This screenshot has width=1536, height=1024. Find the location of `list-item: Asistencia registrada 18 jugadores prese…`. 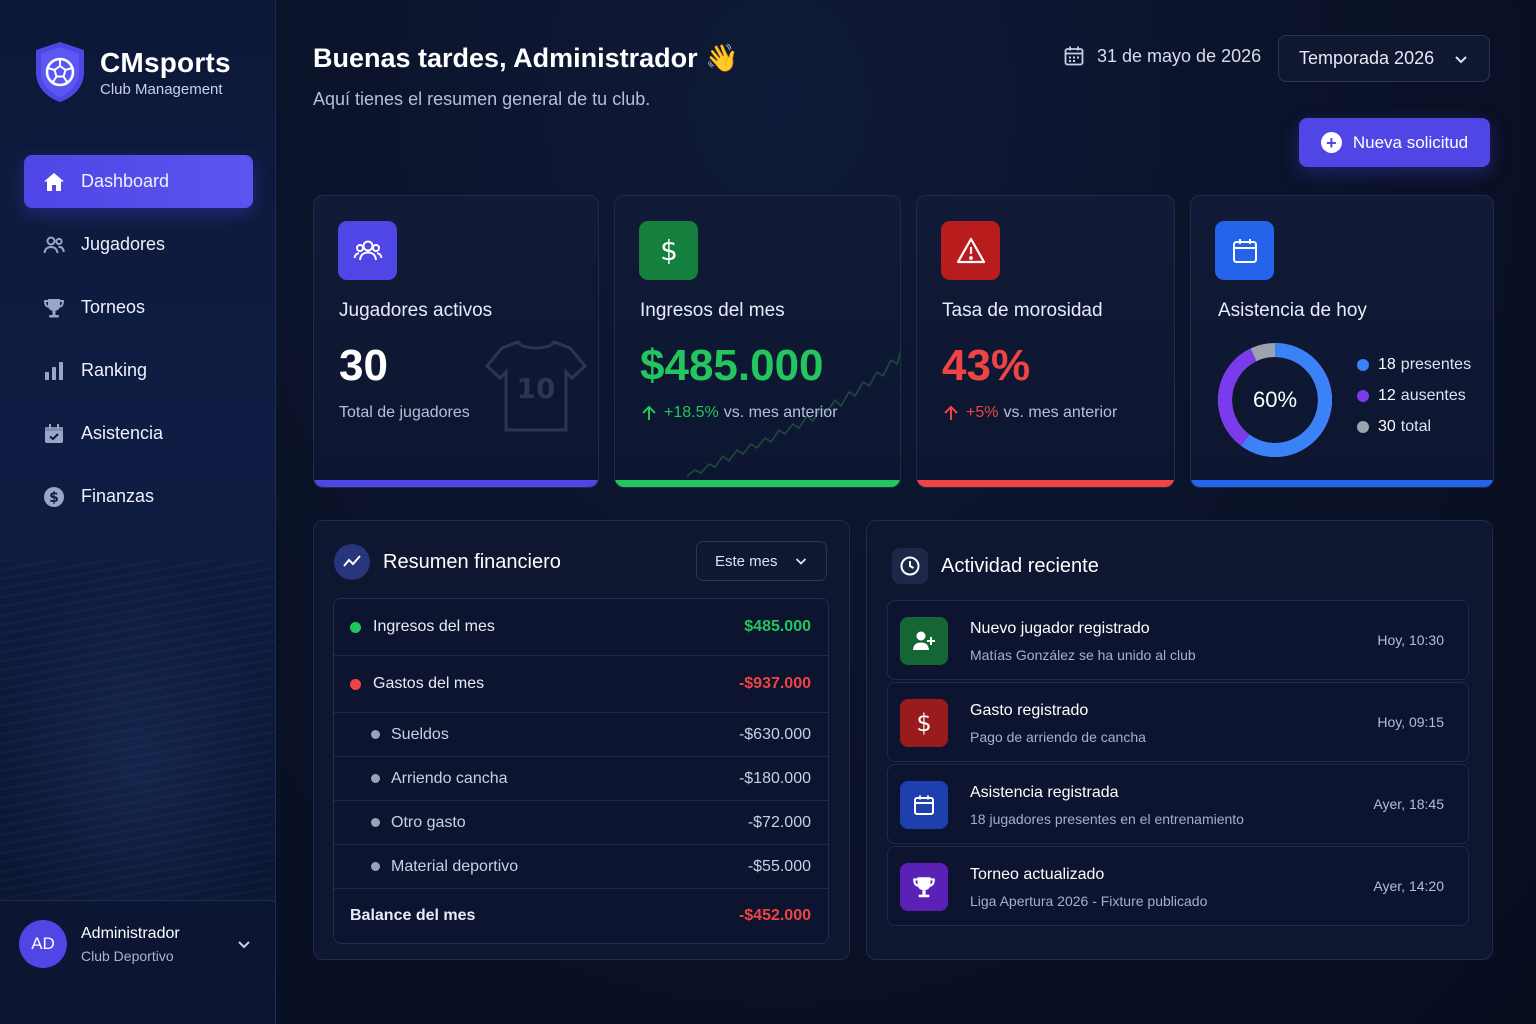

list-item: Asistencia registrada 18 jugadores prese… is located at coordinates (1178, 804).